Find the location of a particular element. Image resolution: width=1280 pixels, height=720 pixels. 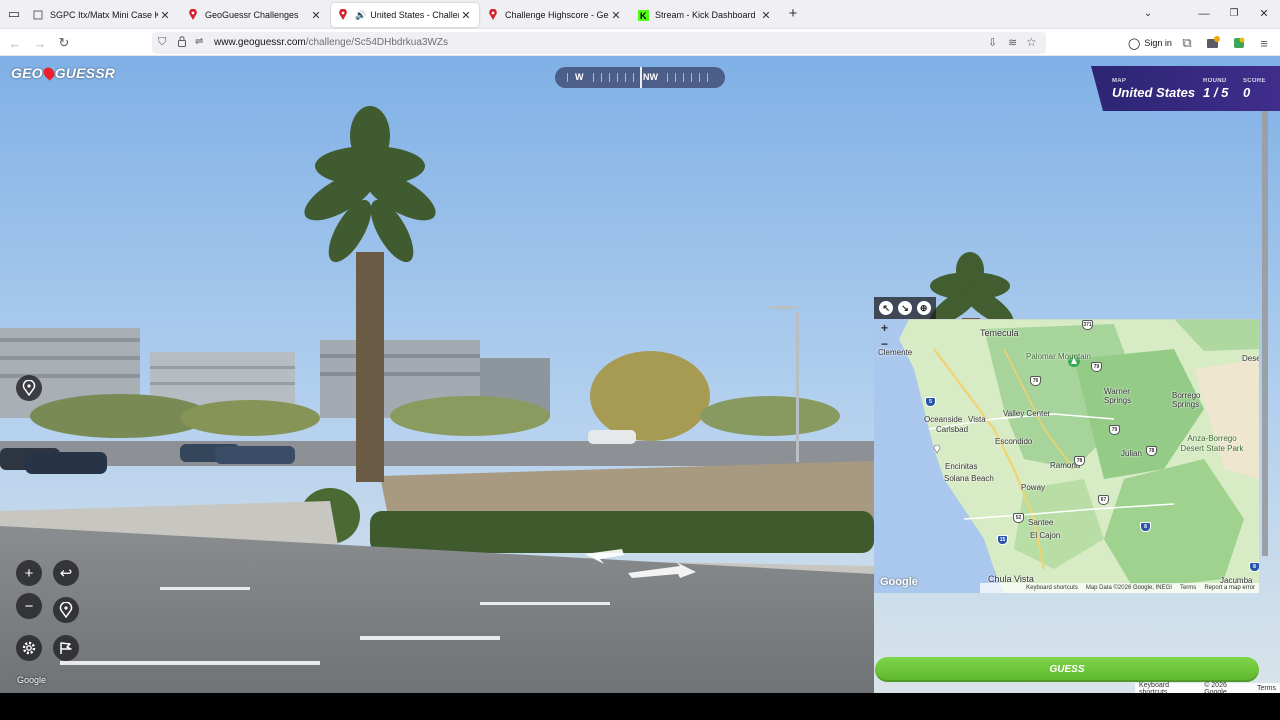

restore-icon: ❐ is located at coordinates (1234, 14).